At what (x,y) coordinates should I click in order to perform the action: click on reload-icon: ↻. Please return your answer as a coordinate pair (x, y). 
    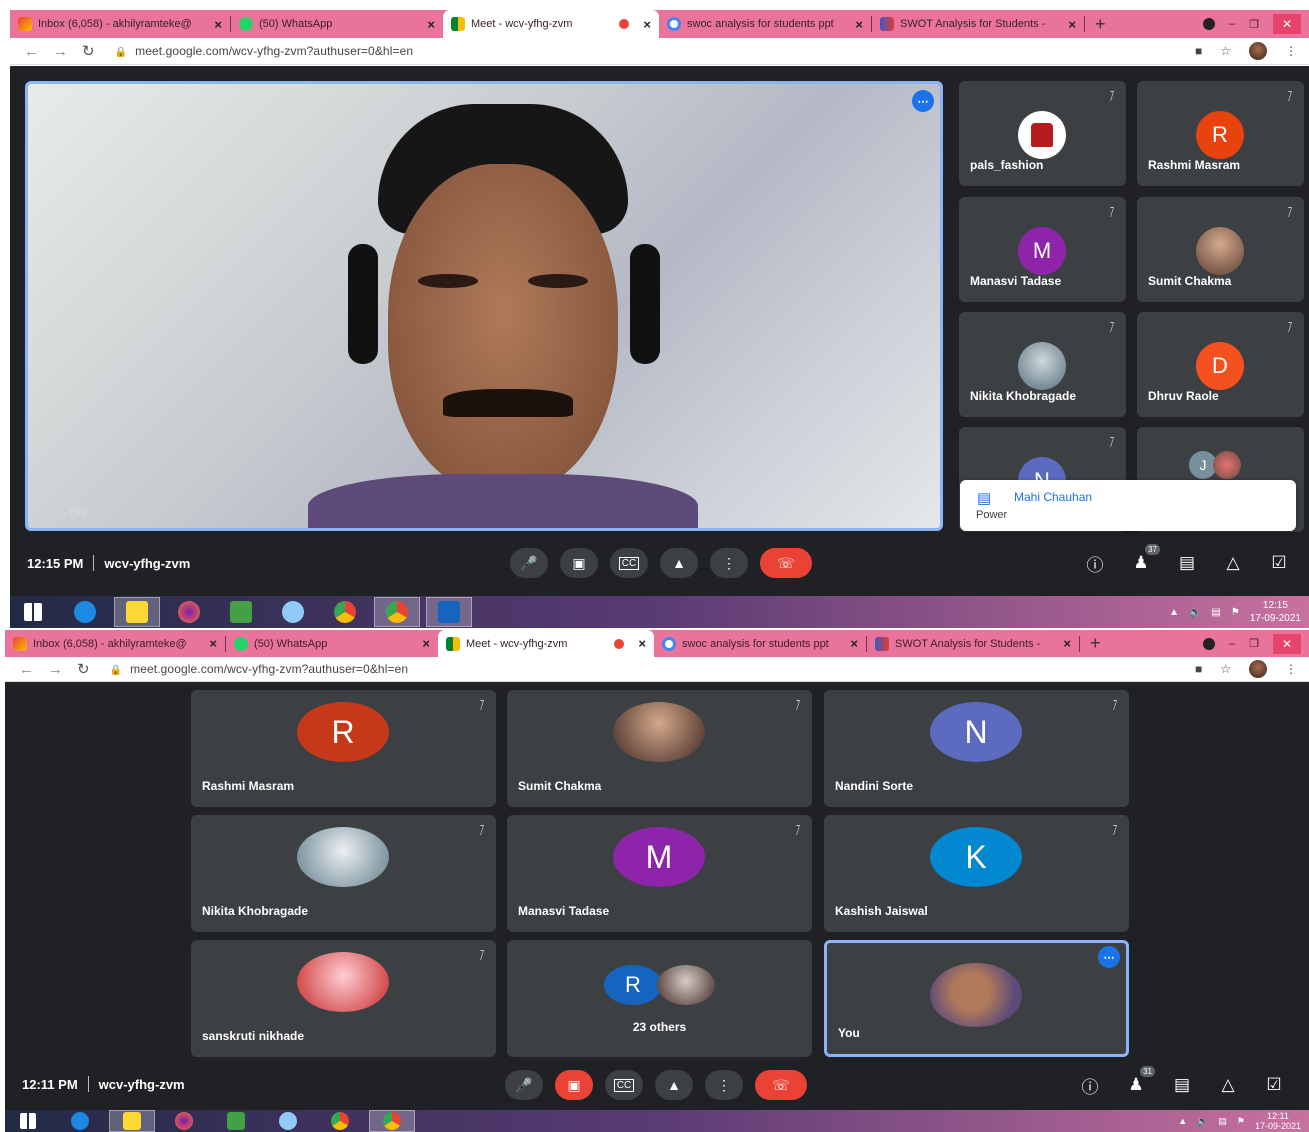
    Looking at the image, I should click on (88, 51).